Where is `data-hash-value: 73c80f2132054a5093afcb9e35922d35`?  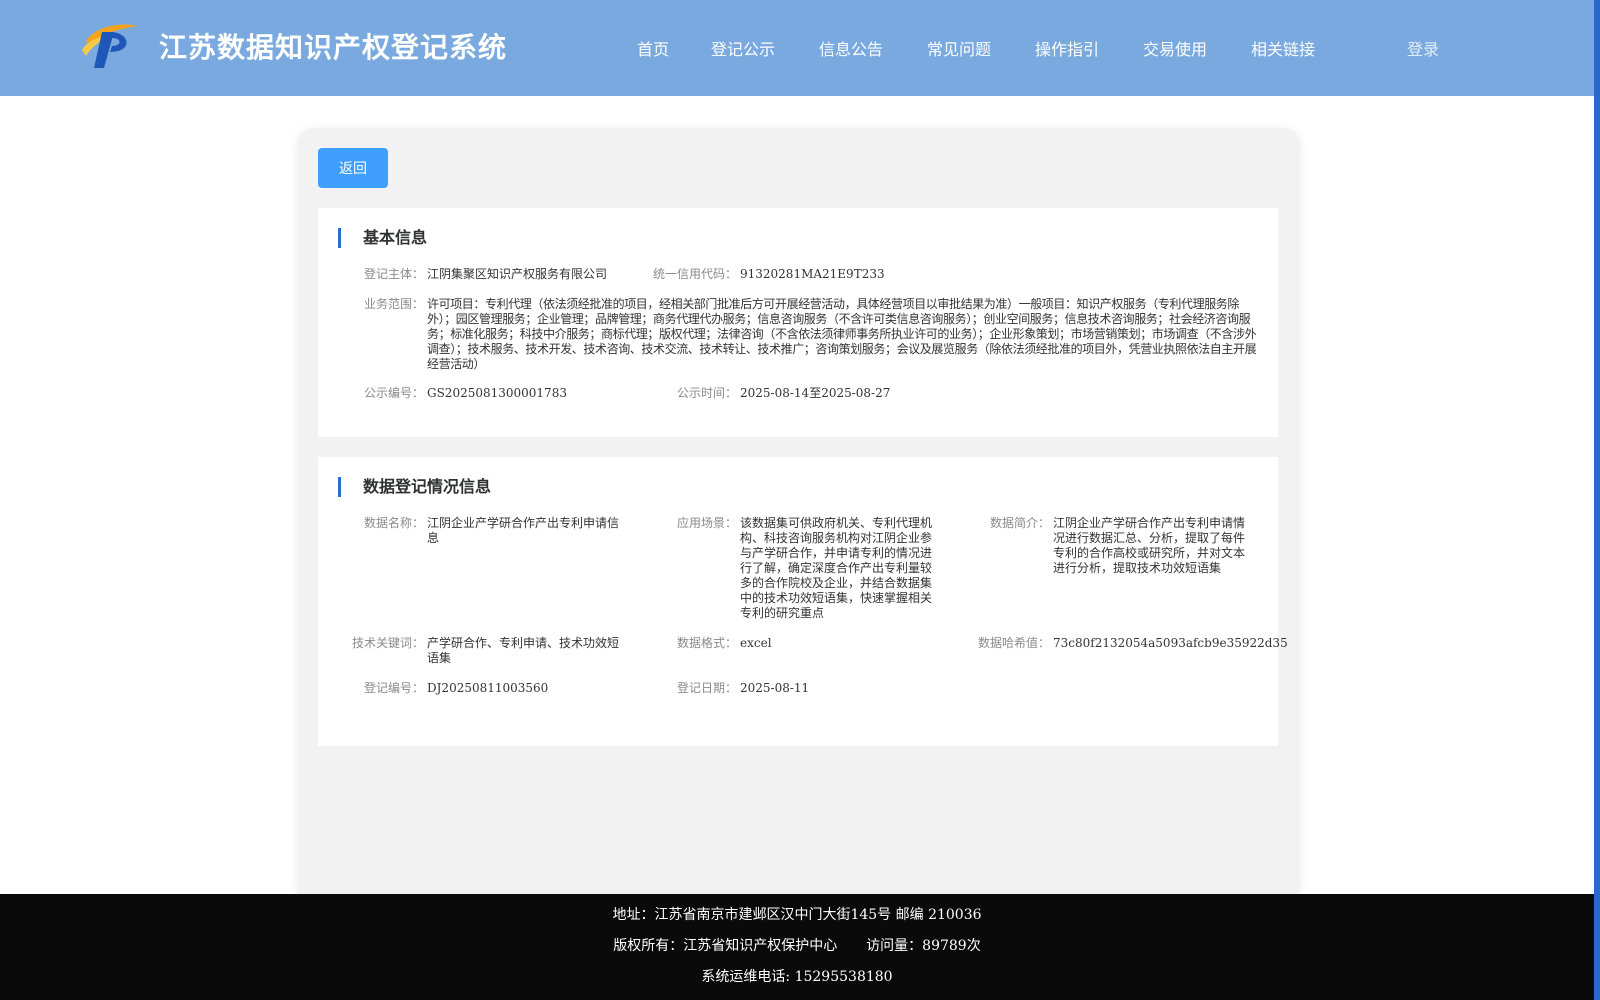
data-hash-value: 73c80f2132054a5093afcb9e35922d35 is located at coordinates (1170, 643).